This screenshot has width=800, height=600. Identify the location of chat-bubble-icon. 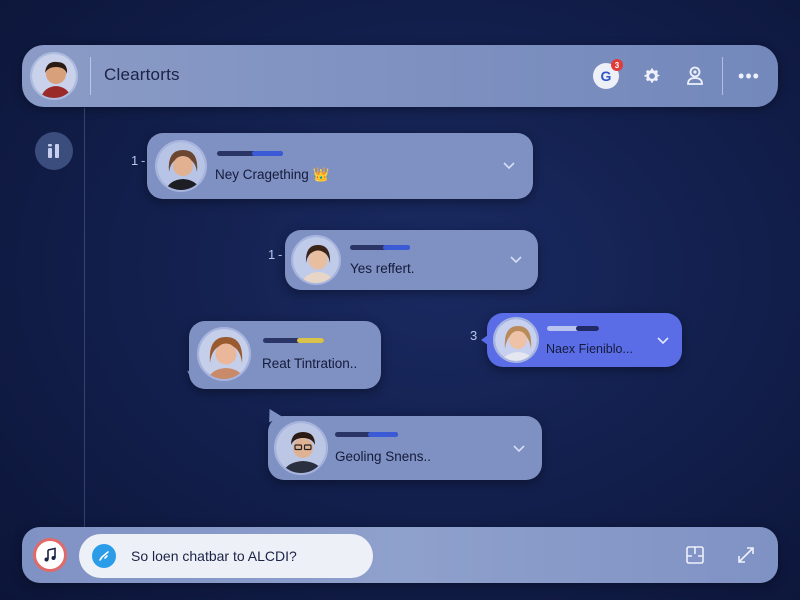
(104, 556).